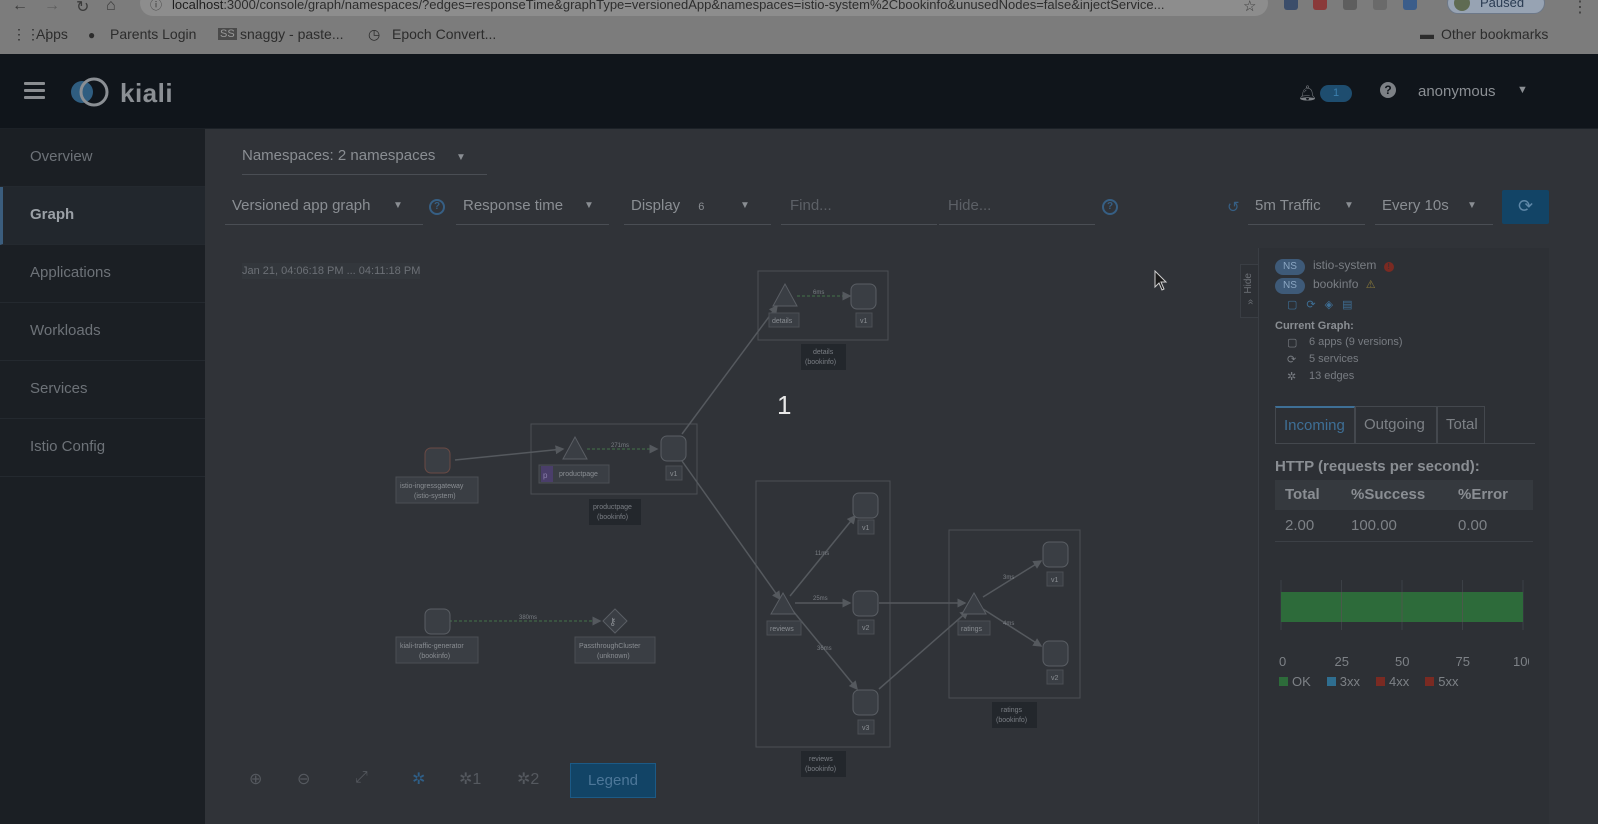 The width and height of the screenshot is (1598, 824). Describe the element at coordinates (1580, 8) in the screenshot. I see `menu-dots-icon: ⋮` at that location.